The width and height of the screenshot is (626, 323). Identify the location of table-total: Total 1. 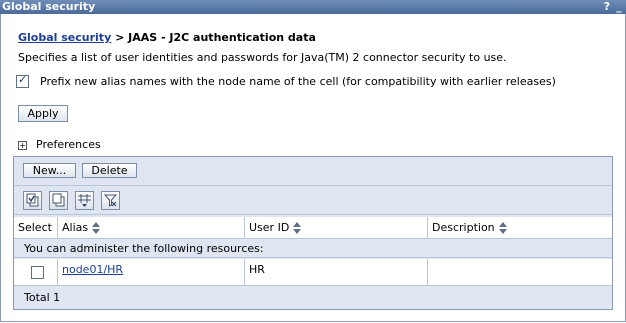
(313, 297).